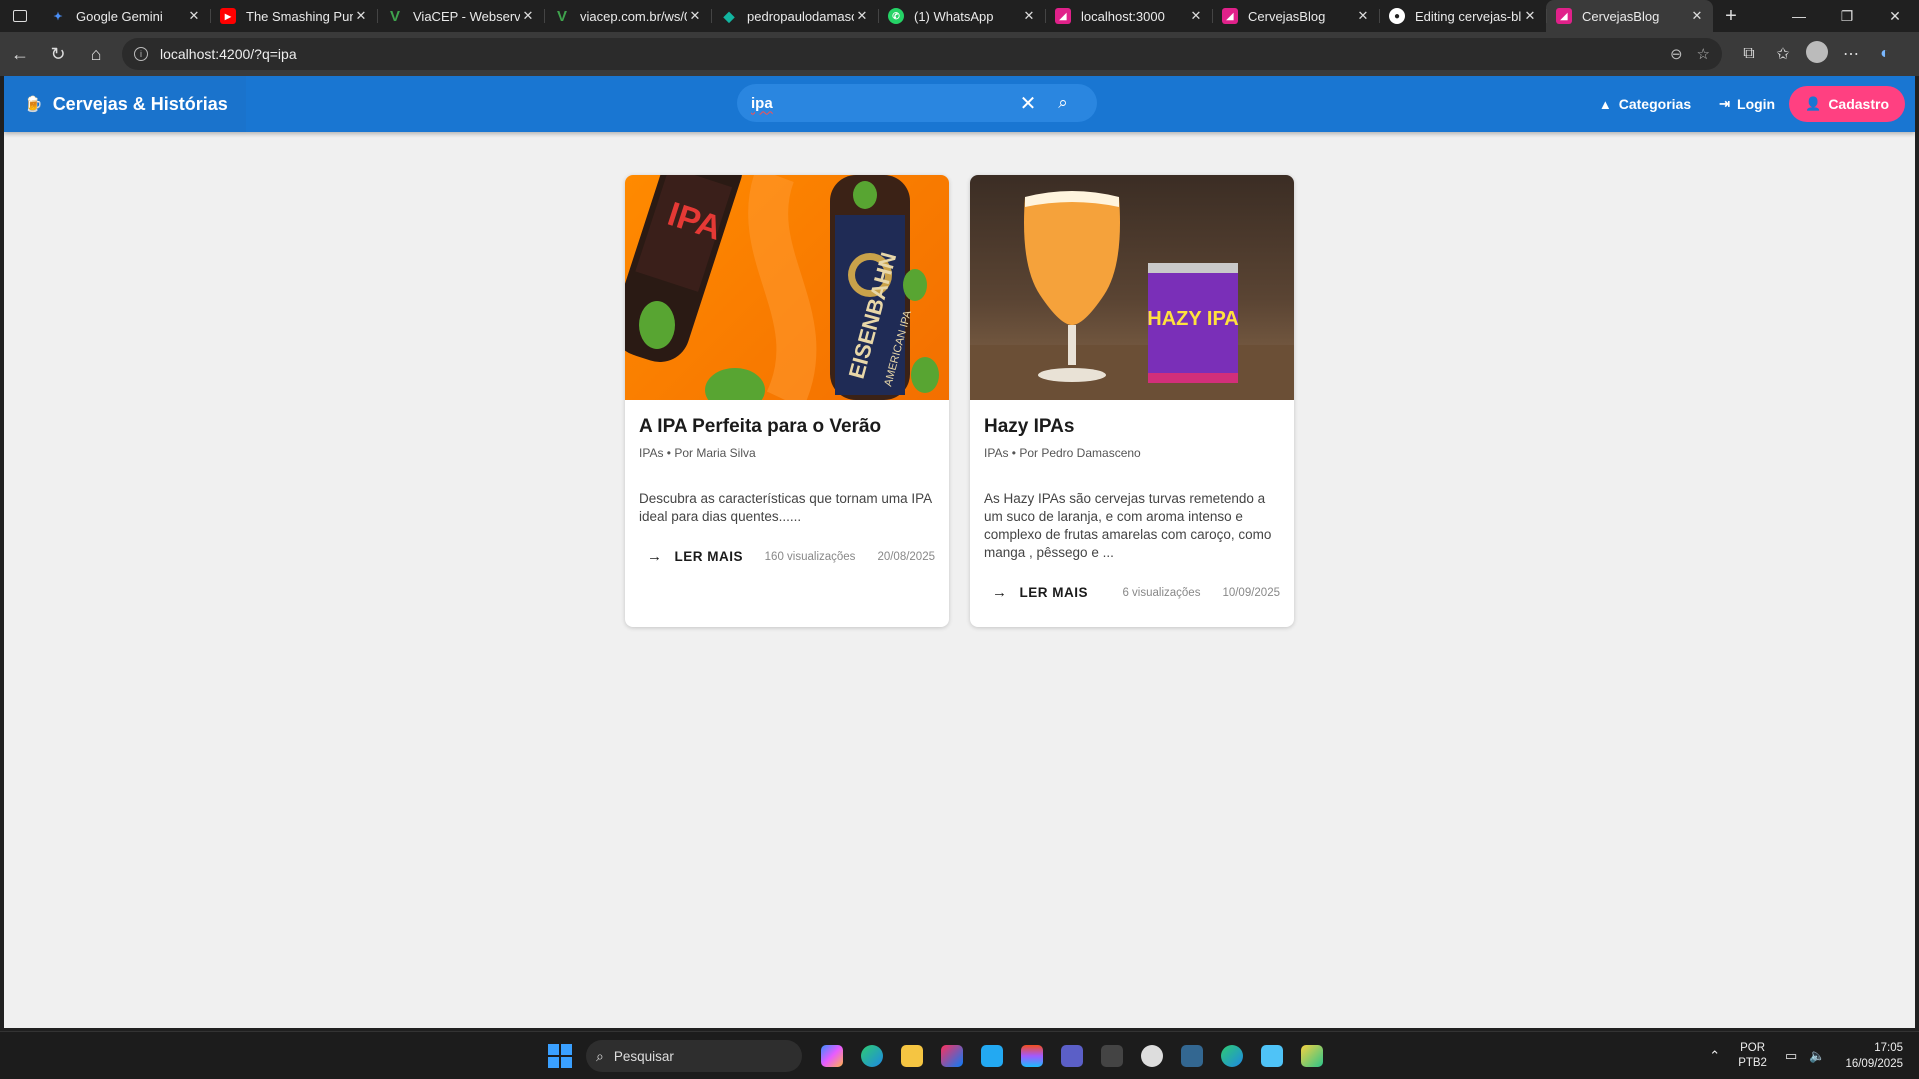  I want to click on diamond-icon: ◆, so click(729, 15).